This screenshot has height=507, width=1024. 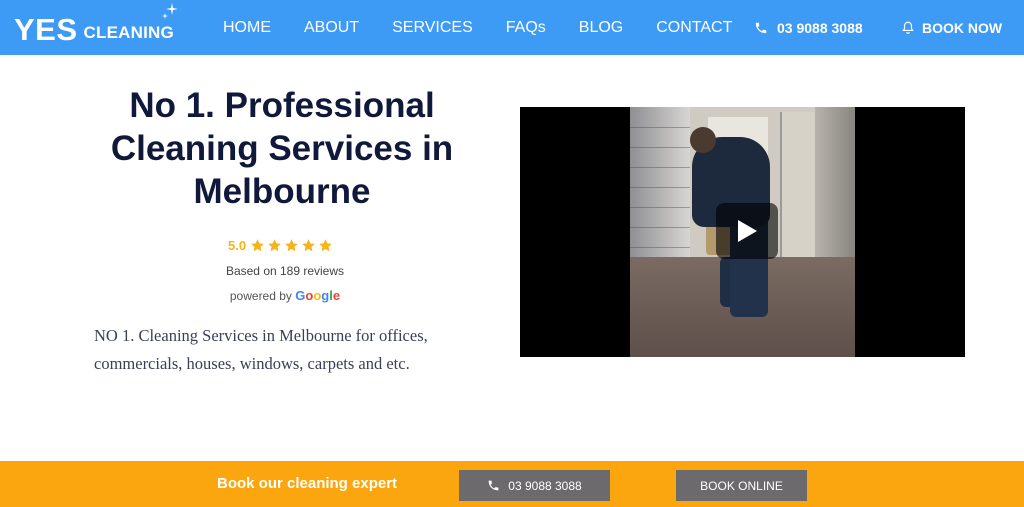 What do you see at coordinates (908, 27) in the screenshot?
I see `bell-icon` at bounding box center [908, 27].